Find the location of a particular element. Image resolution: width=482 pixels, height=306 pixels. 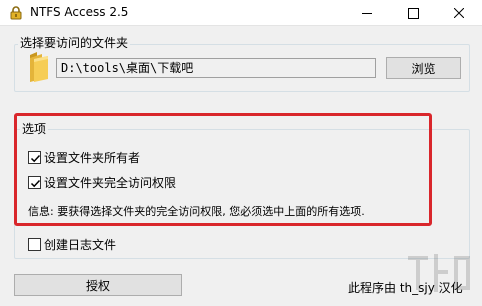

folder-icon is located at coordinates (40, 67).